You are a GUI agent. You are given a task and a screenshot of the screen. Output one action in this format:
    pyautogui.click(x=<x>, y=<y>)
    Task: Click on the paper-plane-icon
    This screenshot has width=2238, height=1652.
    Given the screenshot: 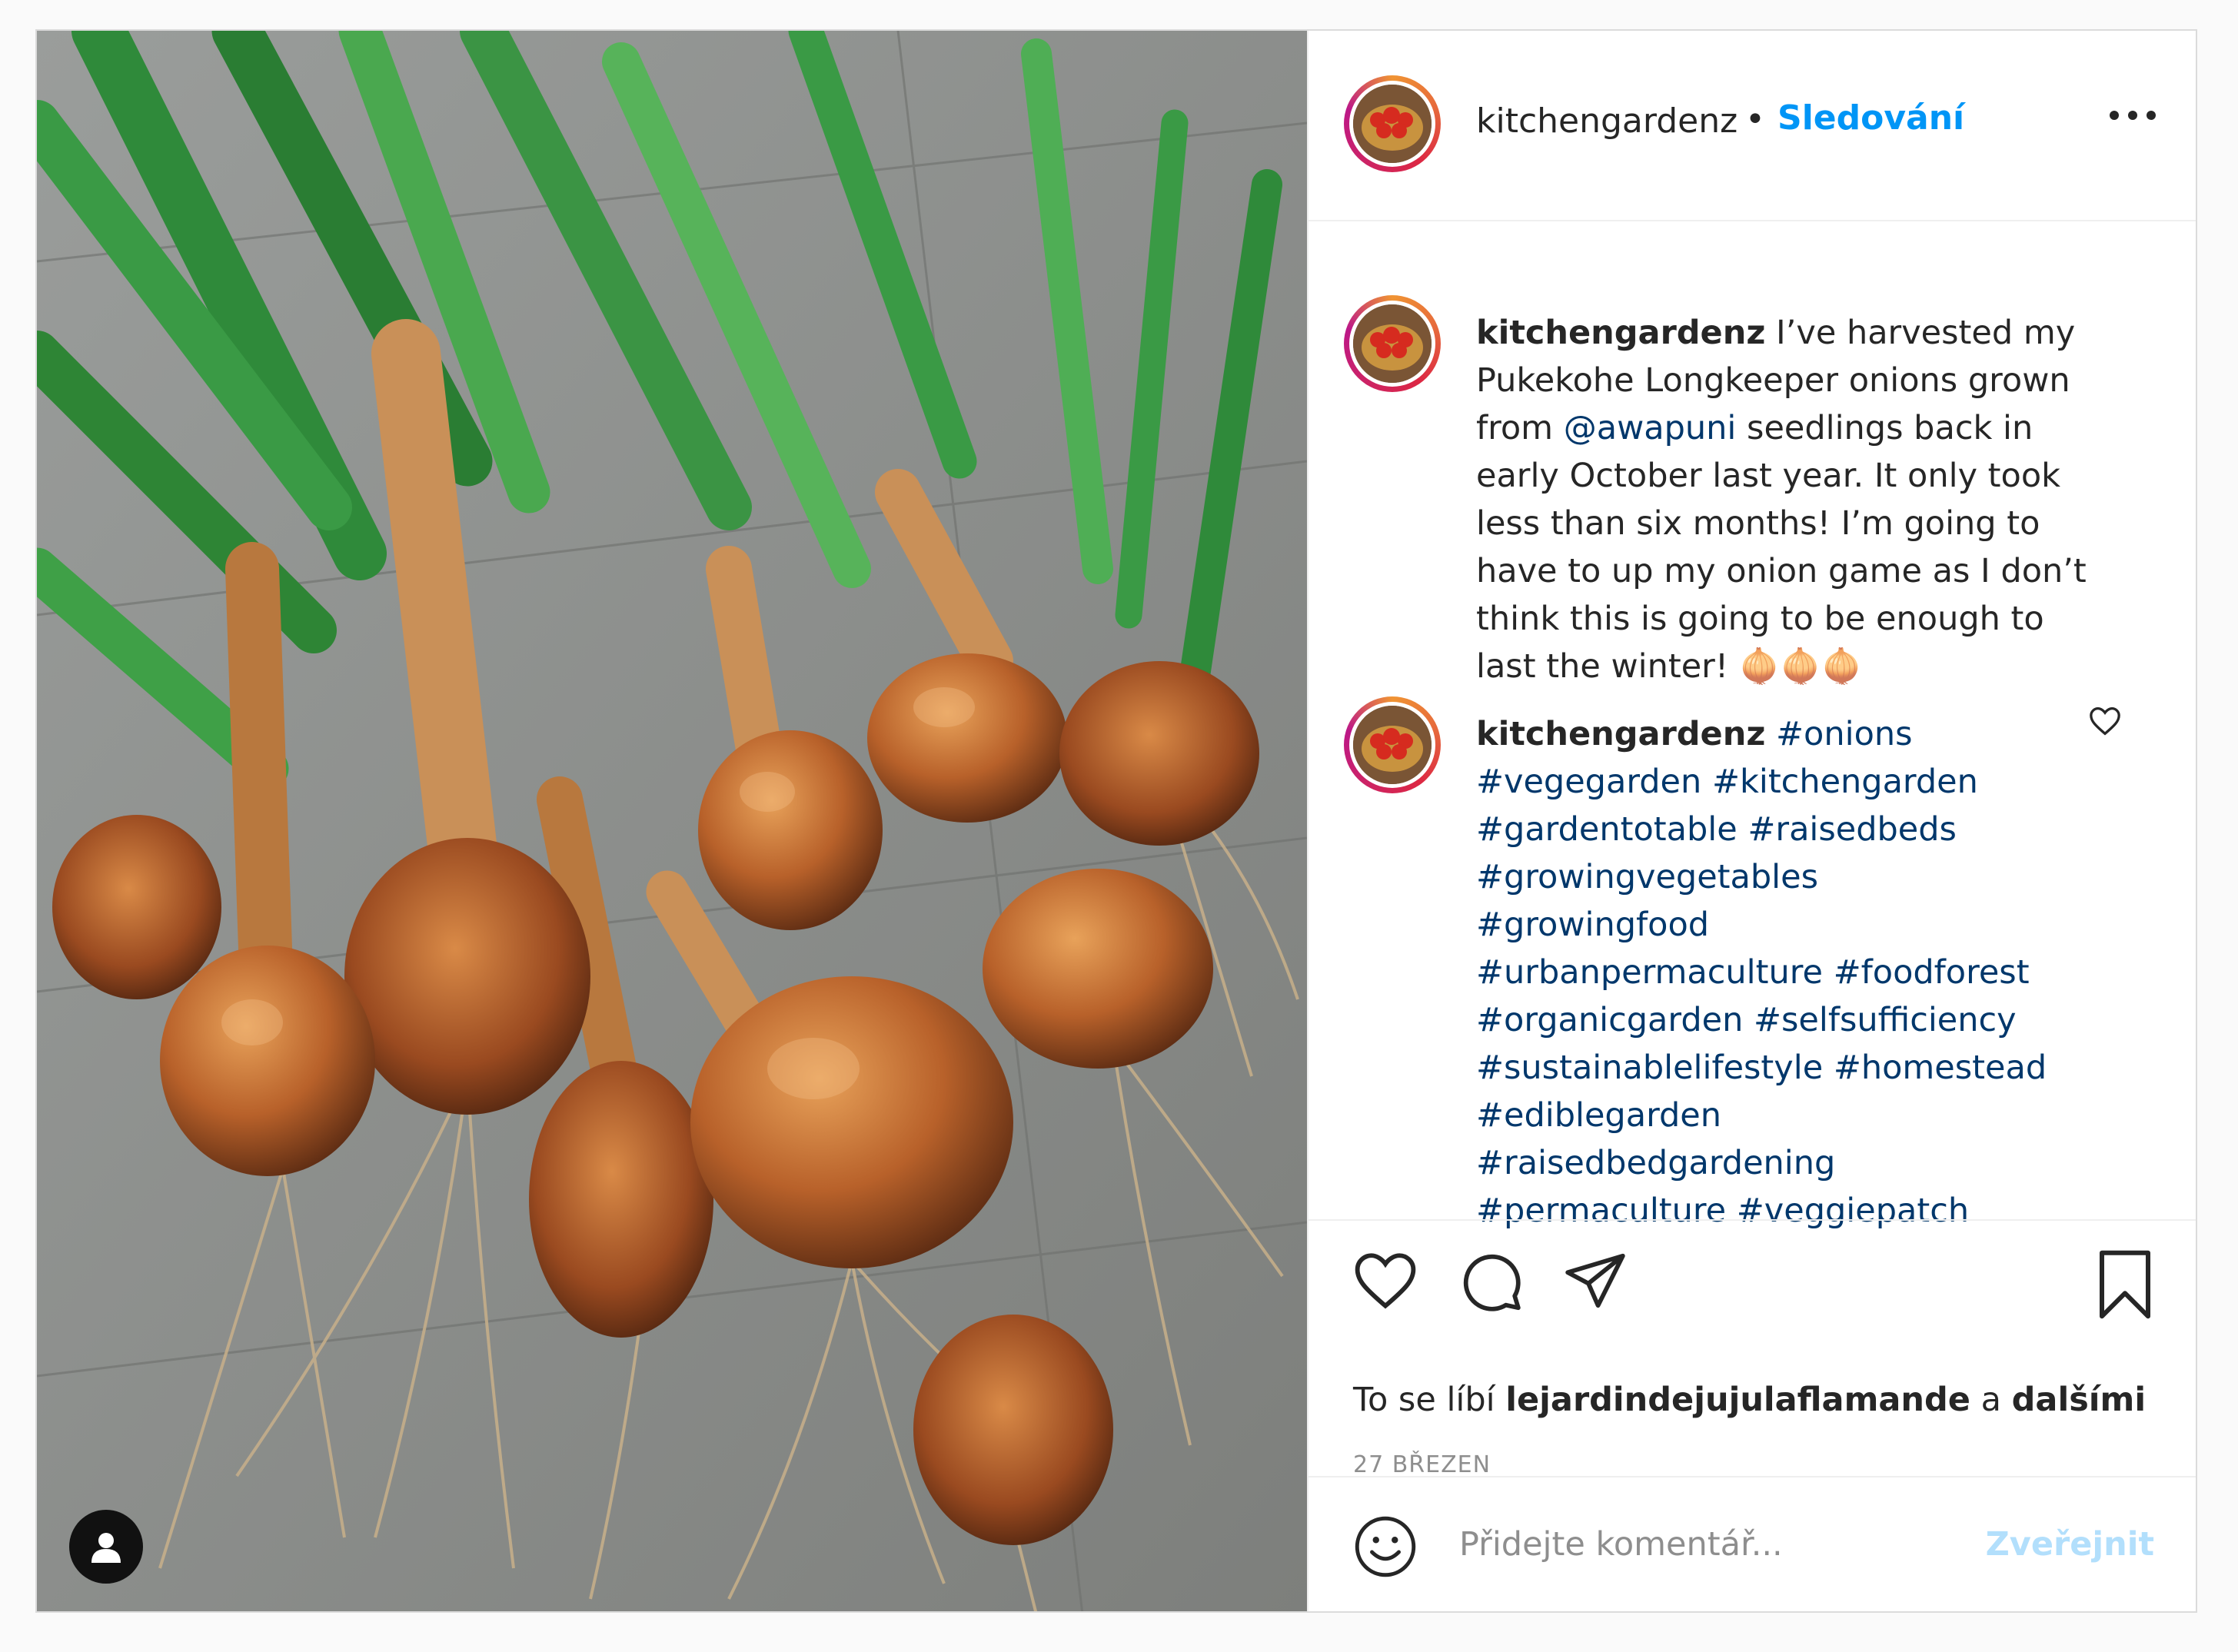 What is the action you would take?
    pyautogui.click(x=1595, y=1280)
    